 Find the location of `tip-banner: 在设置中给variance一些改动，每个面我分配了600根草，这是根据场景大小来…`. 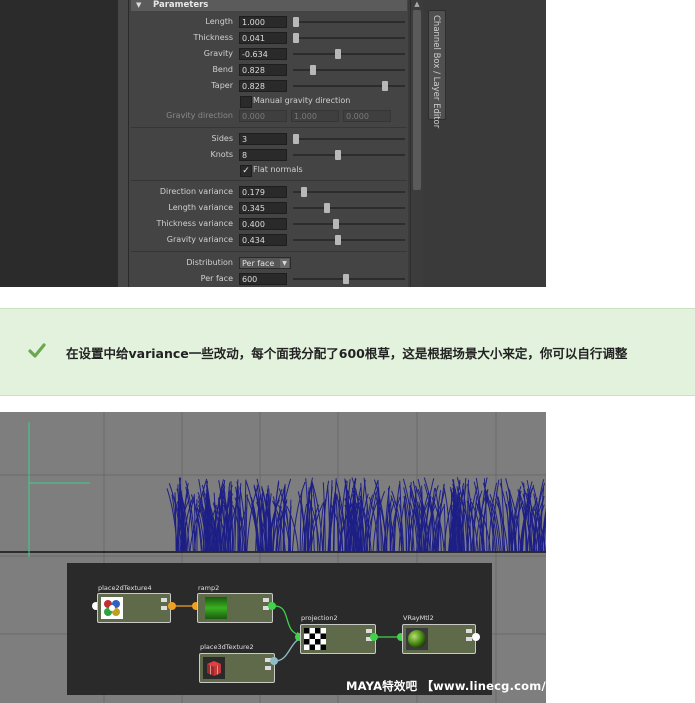

tip-banner: 在设置中给variance一些改动，每个面我分配了600根草，这是根据场景大小来… is located at coordinates (347, 352).